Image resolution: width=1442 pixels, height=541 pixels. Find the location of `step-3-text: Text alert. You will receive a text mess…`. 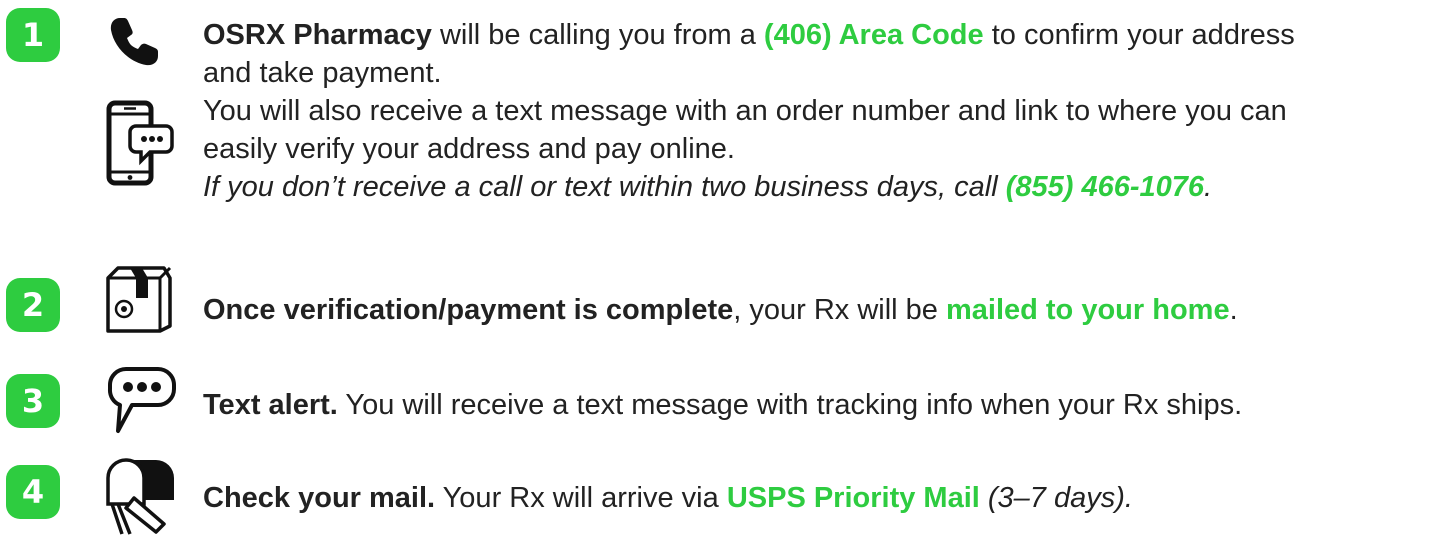

step-3-text: Text alert. You will receive a text mess… is located at coordinates (818, 405).